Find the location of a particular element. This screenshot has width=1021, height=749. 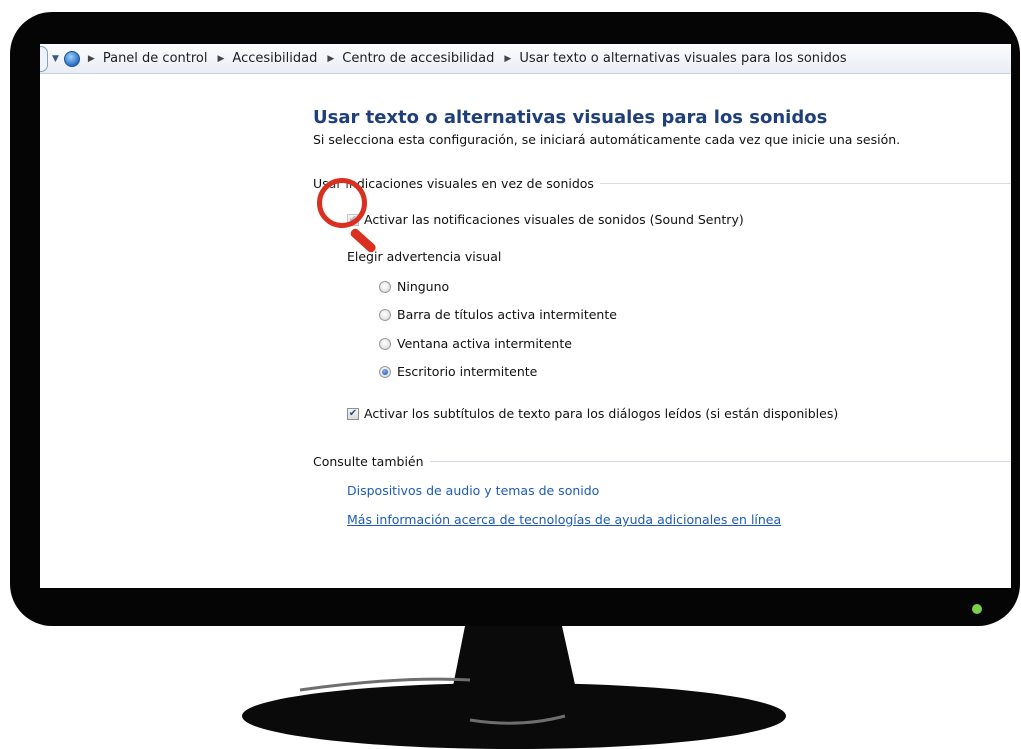

radio-label: Barra de títulos activa intermitente is located at coordinates (507, 314).